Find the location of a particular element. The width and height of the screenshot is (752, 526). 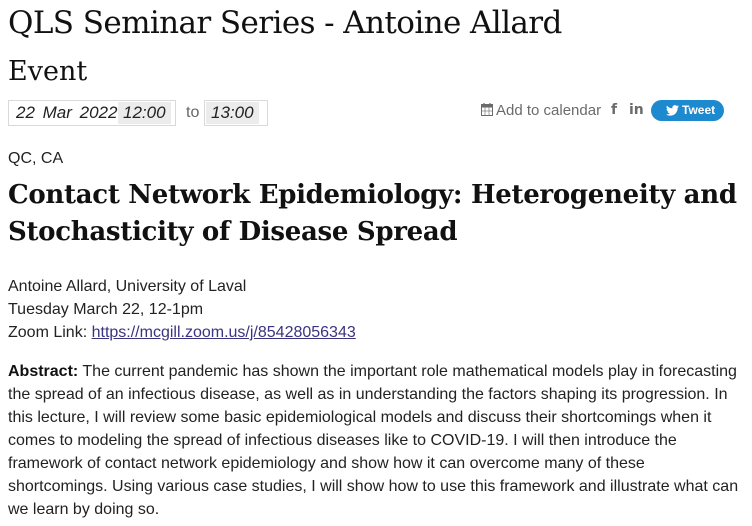

start-time: 12:00 is located at coordinates (144, 113).